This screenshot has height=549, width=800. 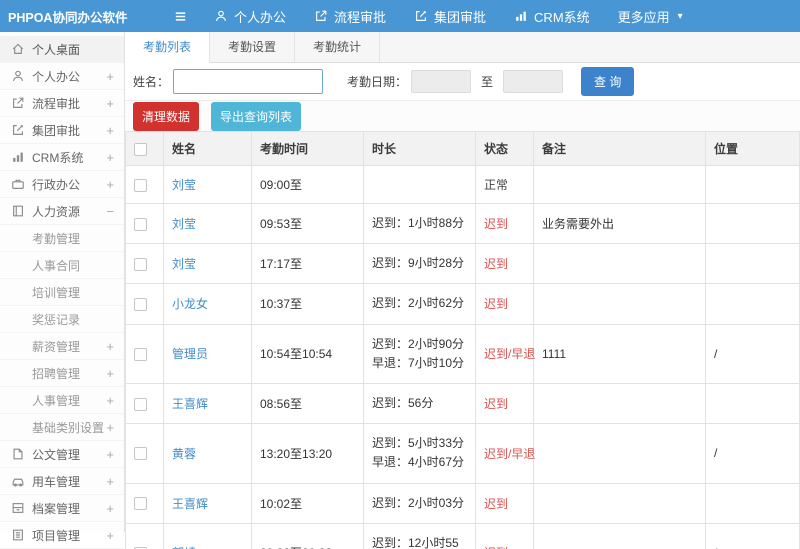 I want to click on sidebar-item-13: 人事管理+, so click(x=62, y=400).